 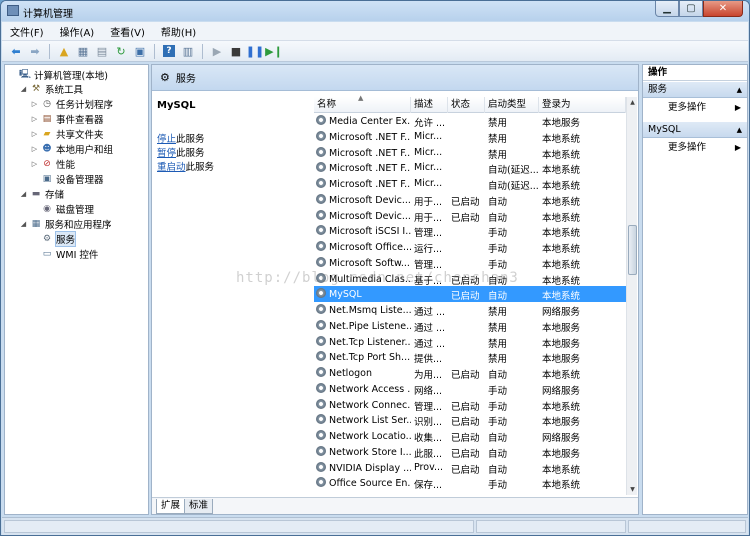 What do you see at coordinates (188, 51) in the screenshot?
I see `show-action-pane-button: ▥` at bounding box center [188, 51].